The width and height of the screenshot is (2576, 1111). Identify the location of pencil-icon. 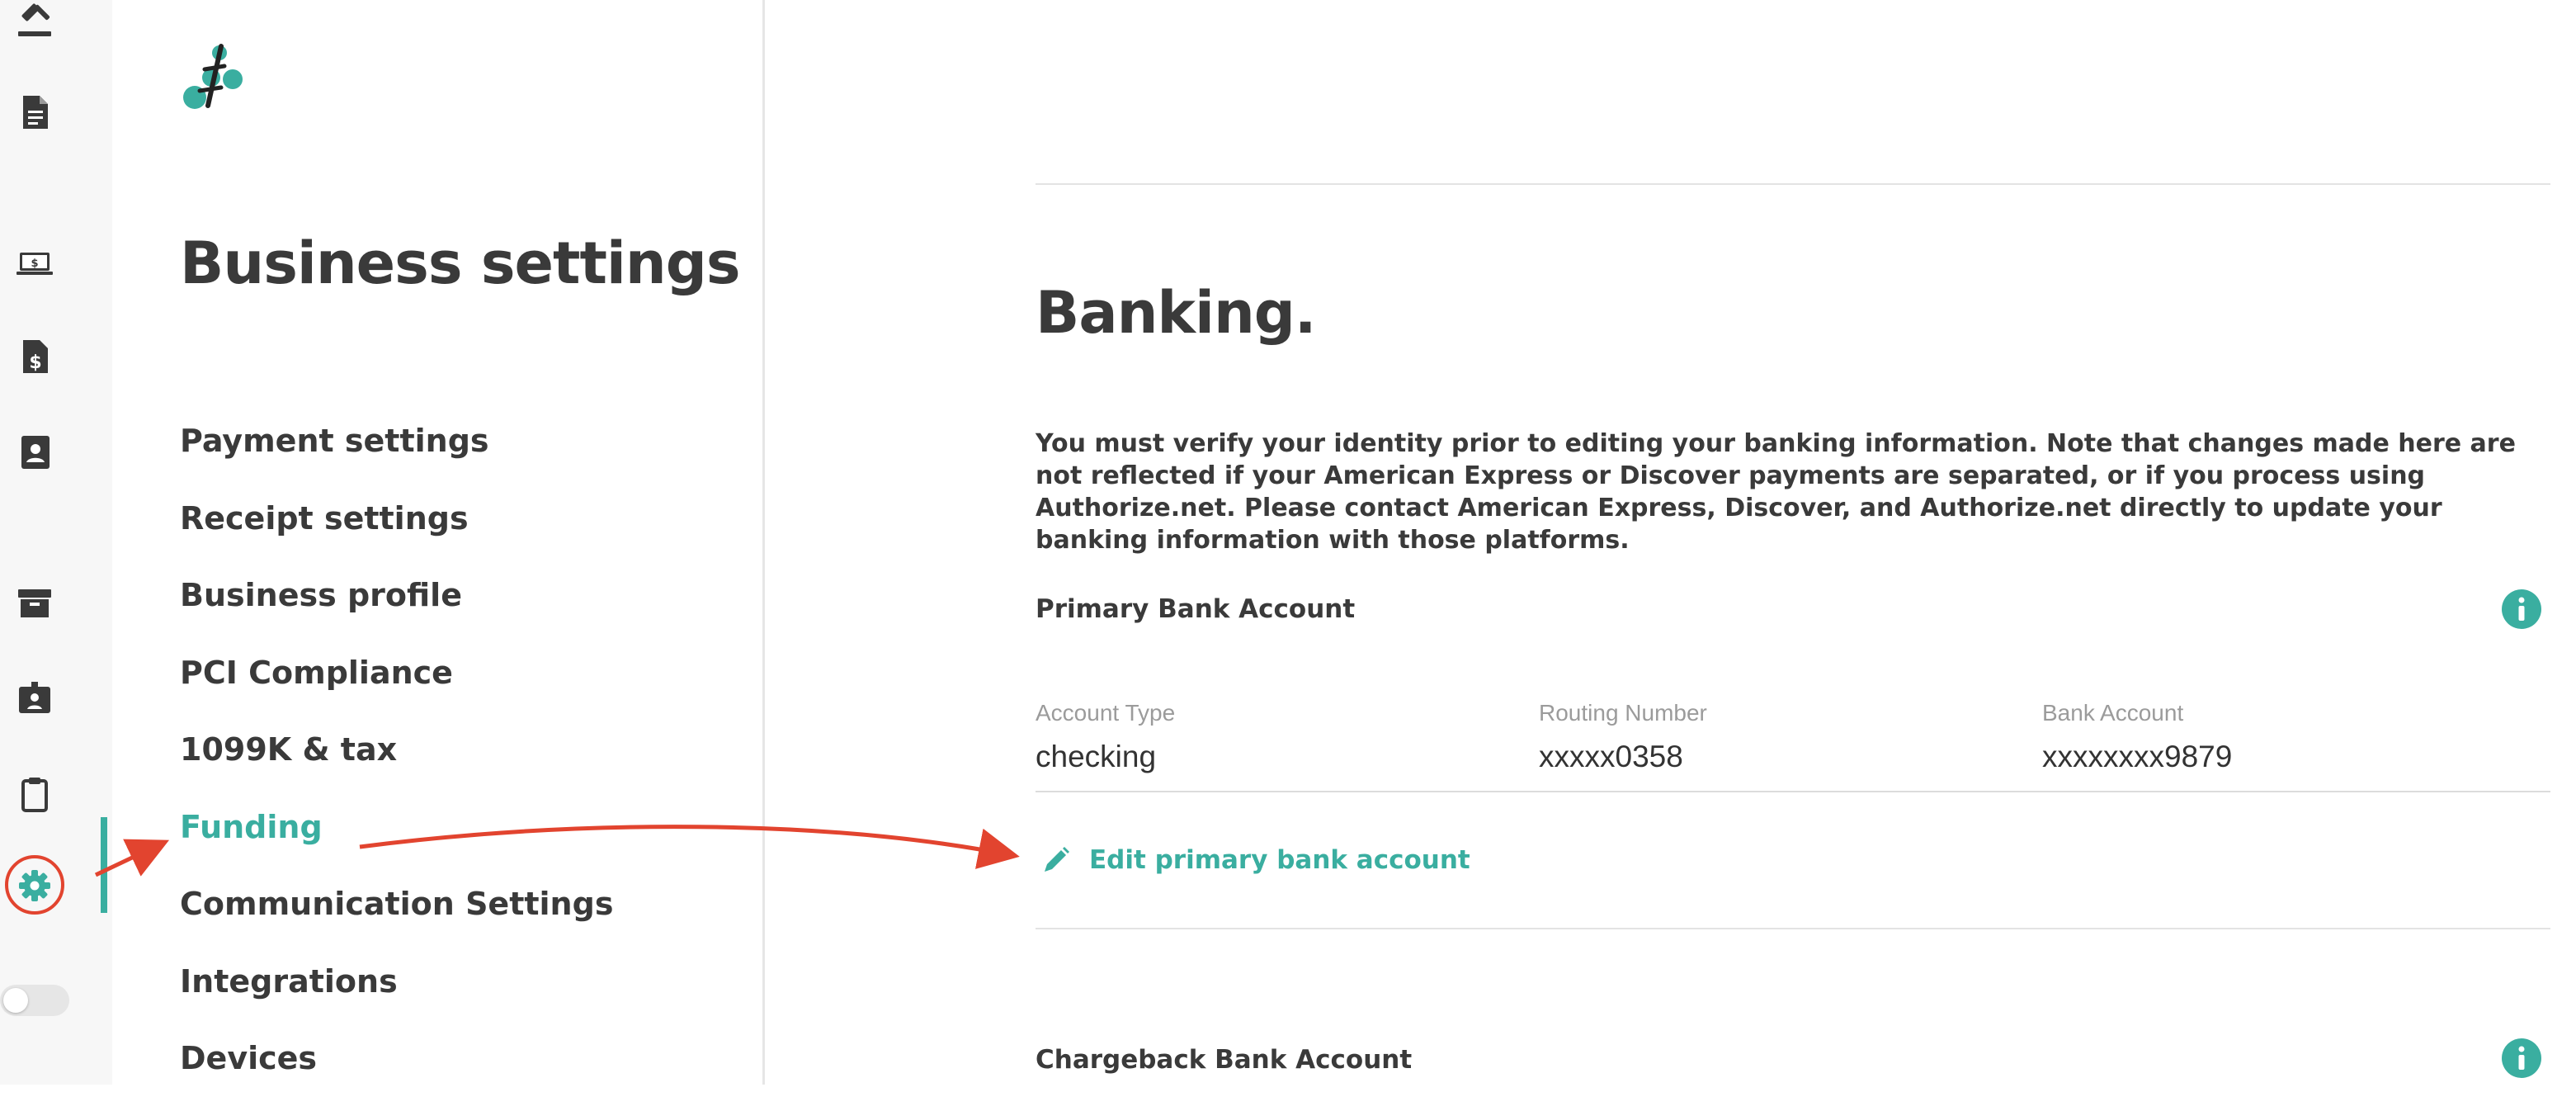
(1057, 860).